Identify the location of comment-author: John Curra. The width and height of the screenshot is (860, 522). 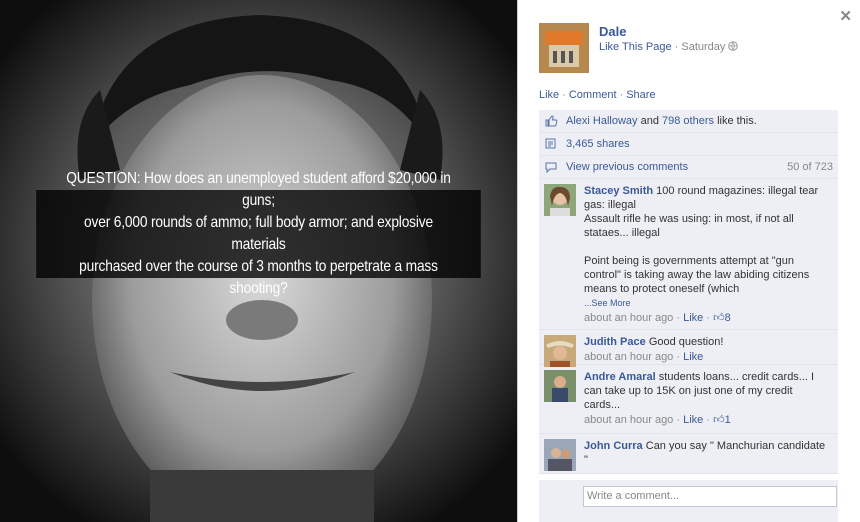
(613, 446).